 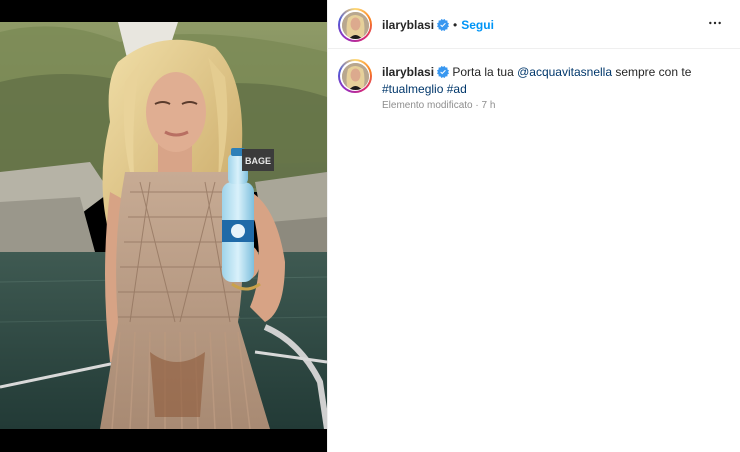 I want to click on caption-mention-link: @acquavitasnella, so click(x=564, y=72).